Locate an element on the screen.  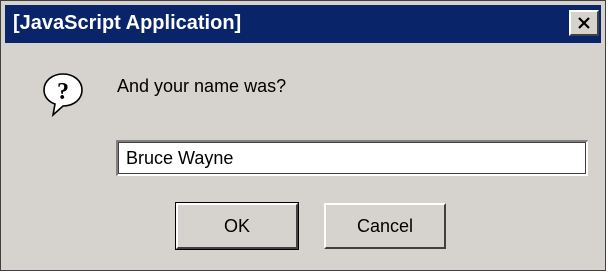
close-button is located at coordinates (584, 23).